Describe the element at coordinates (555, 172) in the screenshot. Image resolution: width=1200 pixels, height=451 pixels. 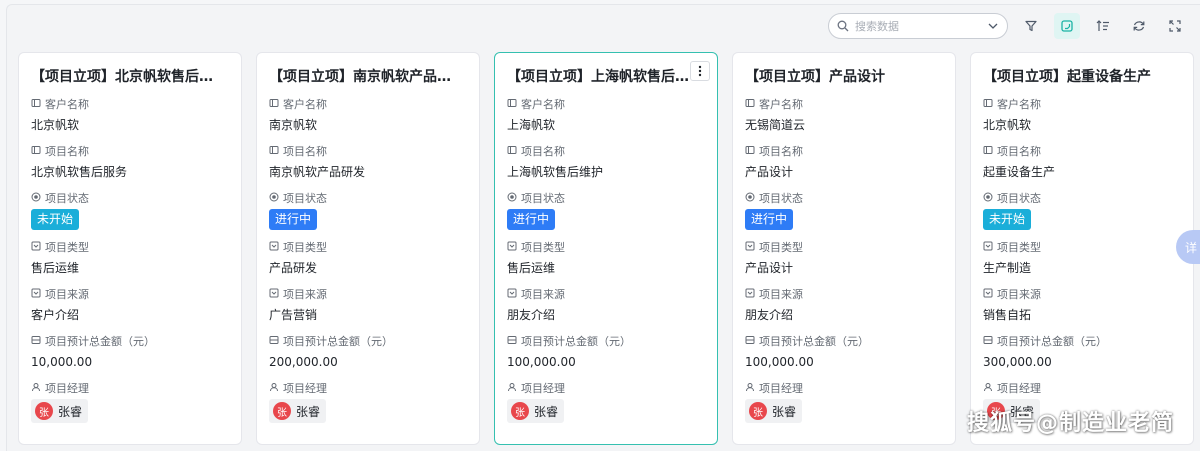
I see `project-name-value: 上海帆软售后维护` at that location.